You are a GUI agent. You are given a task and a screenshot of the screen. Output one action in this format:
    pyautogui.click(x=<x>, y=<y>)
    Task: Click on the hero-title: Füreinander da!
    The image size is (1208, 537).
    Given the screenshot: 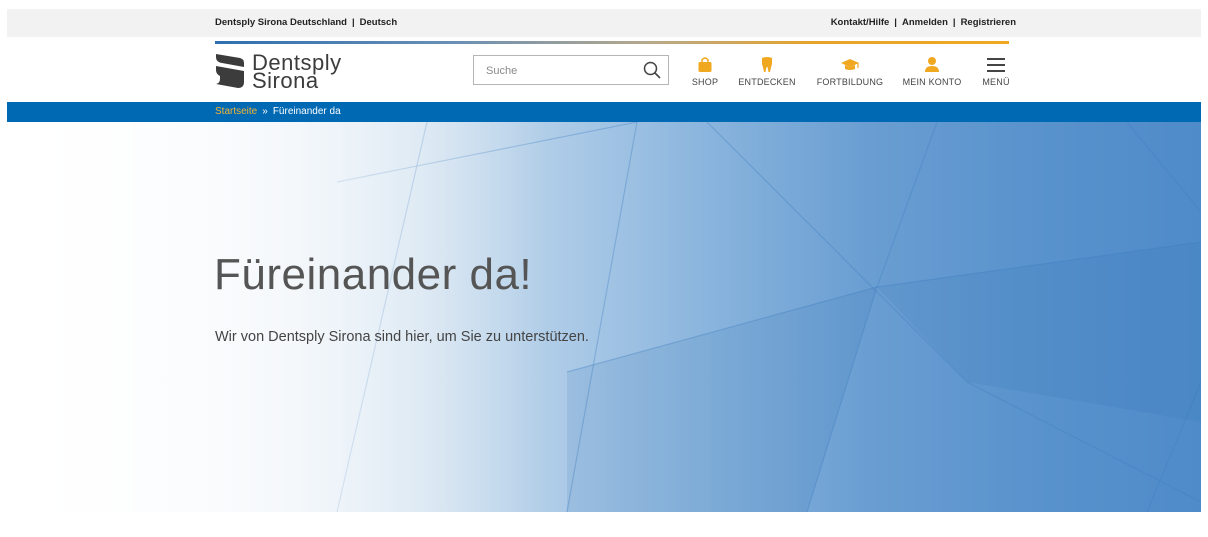 What is the action you would take?
    pyautogui.click(x=373, y=274)
    